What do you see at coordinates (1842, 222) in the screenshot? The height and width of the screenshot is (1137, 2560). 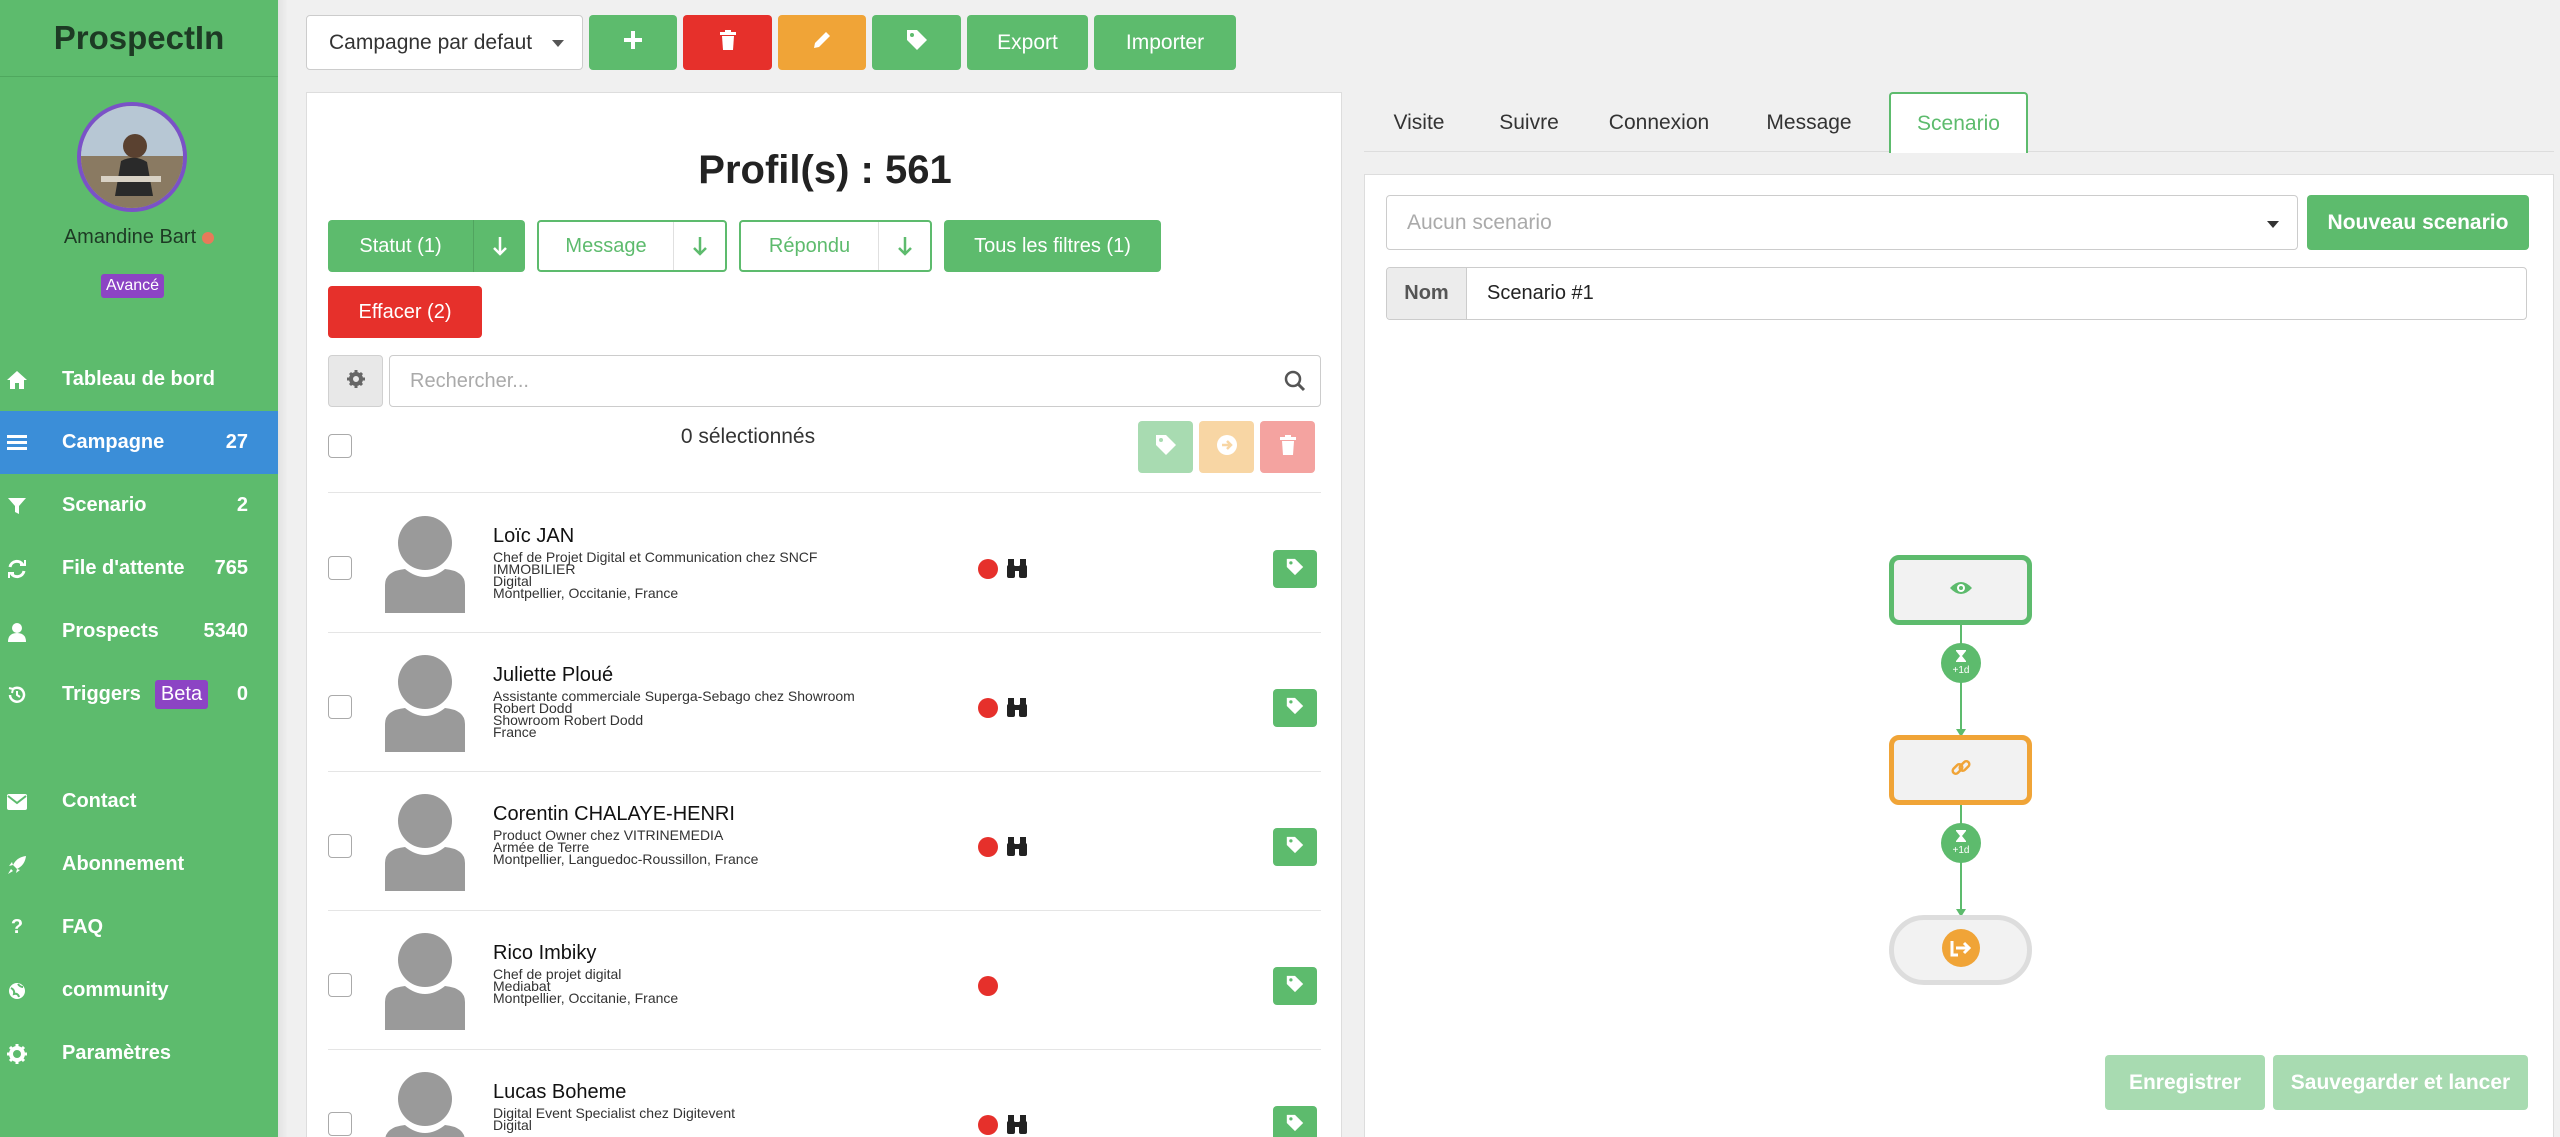 I see `scenario-select: Aucun scenario` at bounding box center [1842, 222].